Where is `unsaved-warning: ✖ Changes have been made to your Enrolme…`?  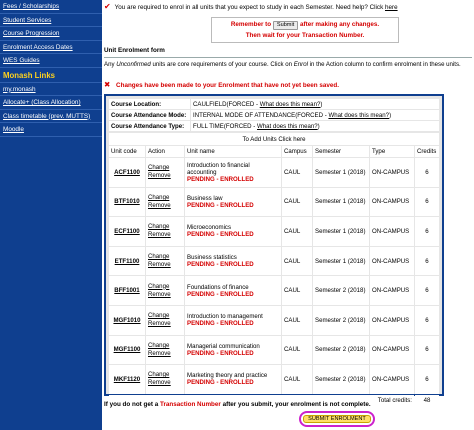
unsaved-warning: ✖ Changes have been made to your Enrolme… is located at coordinates (221, 84).